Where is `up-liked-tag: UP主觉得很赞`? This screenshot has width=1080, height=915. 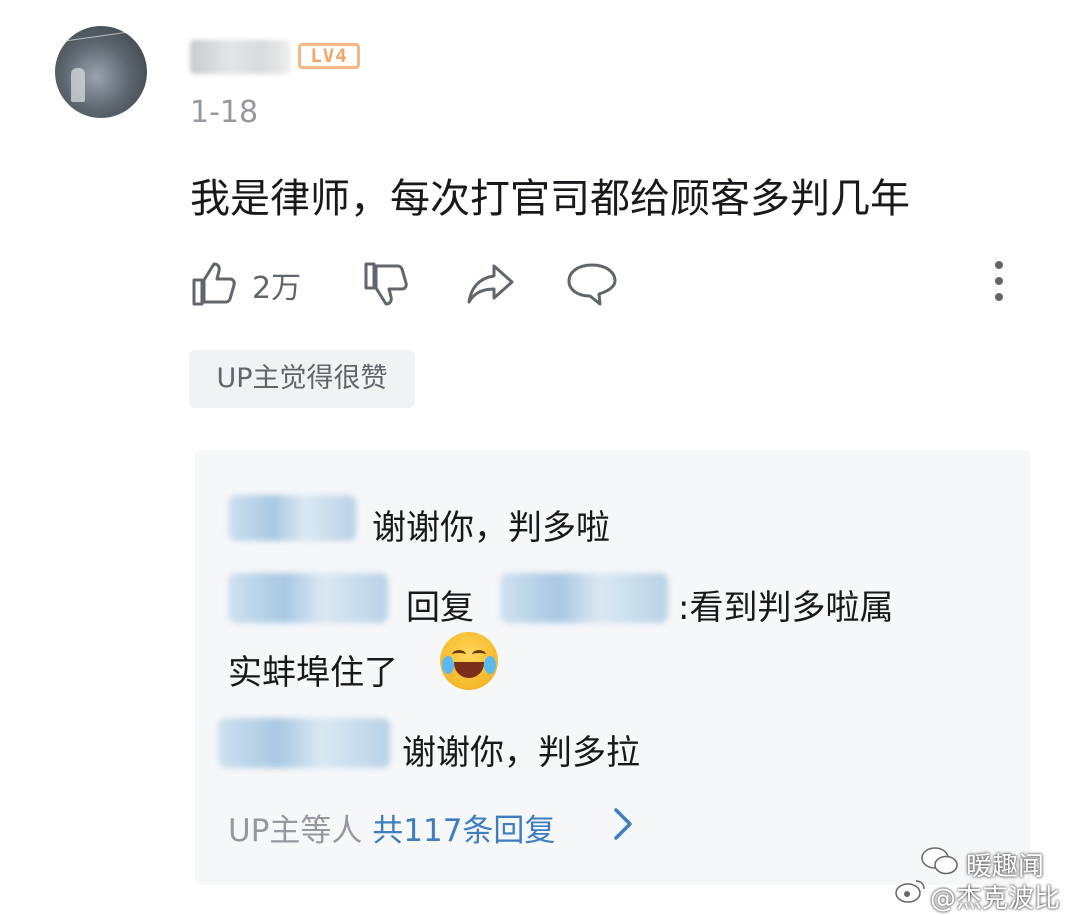 up-liked-tag: UP主觉得很赞 is located at coordinates (302, 379).